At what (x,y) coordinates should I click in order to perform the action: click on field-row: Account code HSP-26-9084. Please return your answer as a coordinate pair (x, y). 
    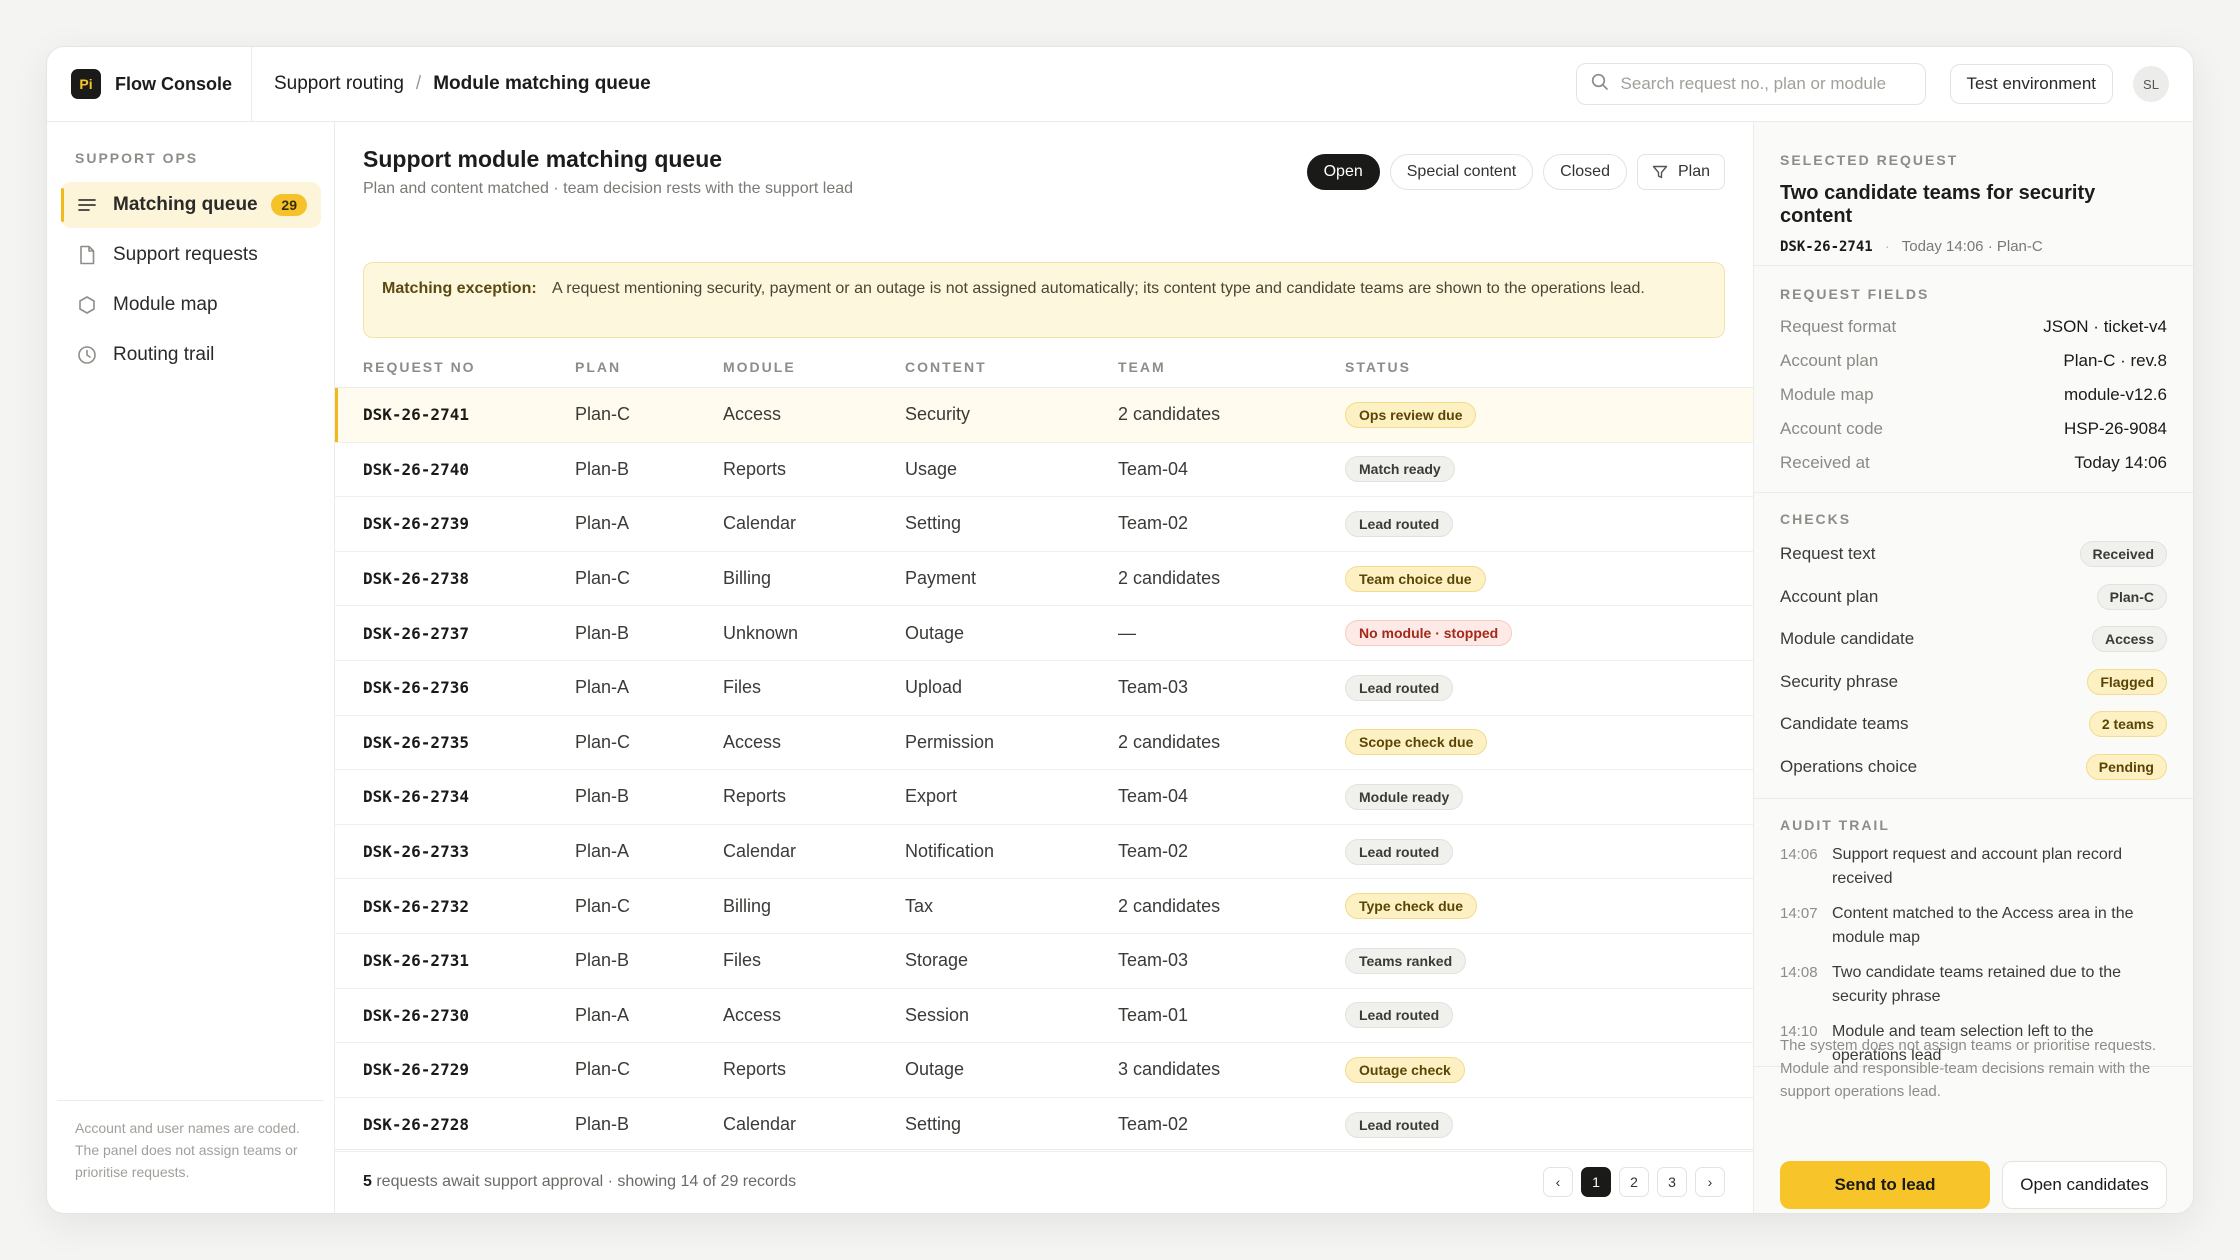
    Looking at the image, I should click on (1973, 429).